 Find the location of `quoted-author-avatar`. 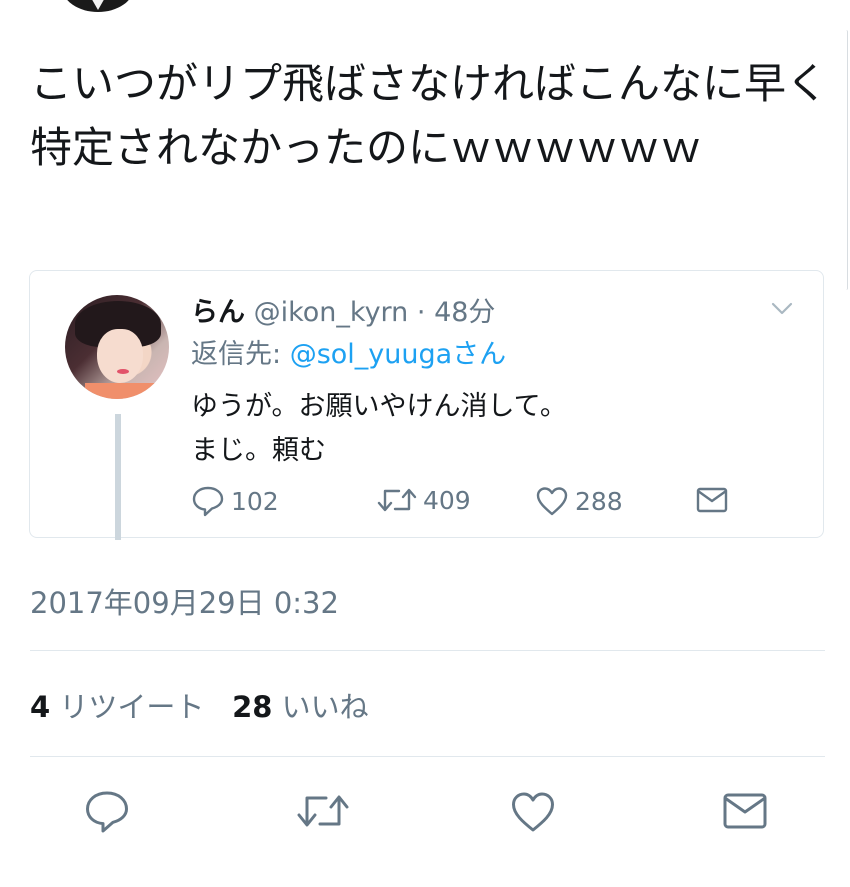

quoted-author-avatar is located at coordinates (117, 347).